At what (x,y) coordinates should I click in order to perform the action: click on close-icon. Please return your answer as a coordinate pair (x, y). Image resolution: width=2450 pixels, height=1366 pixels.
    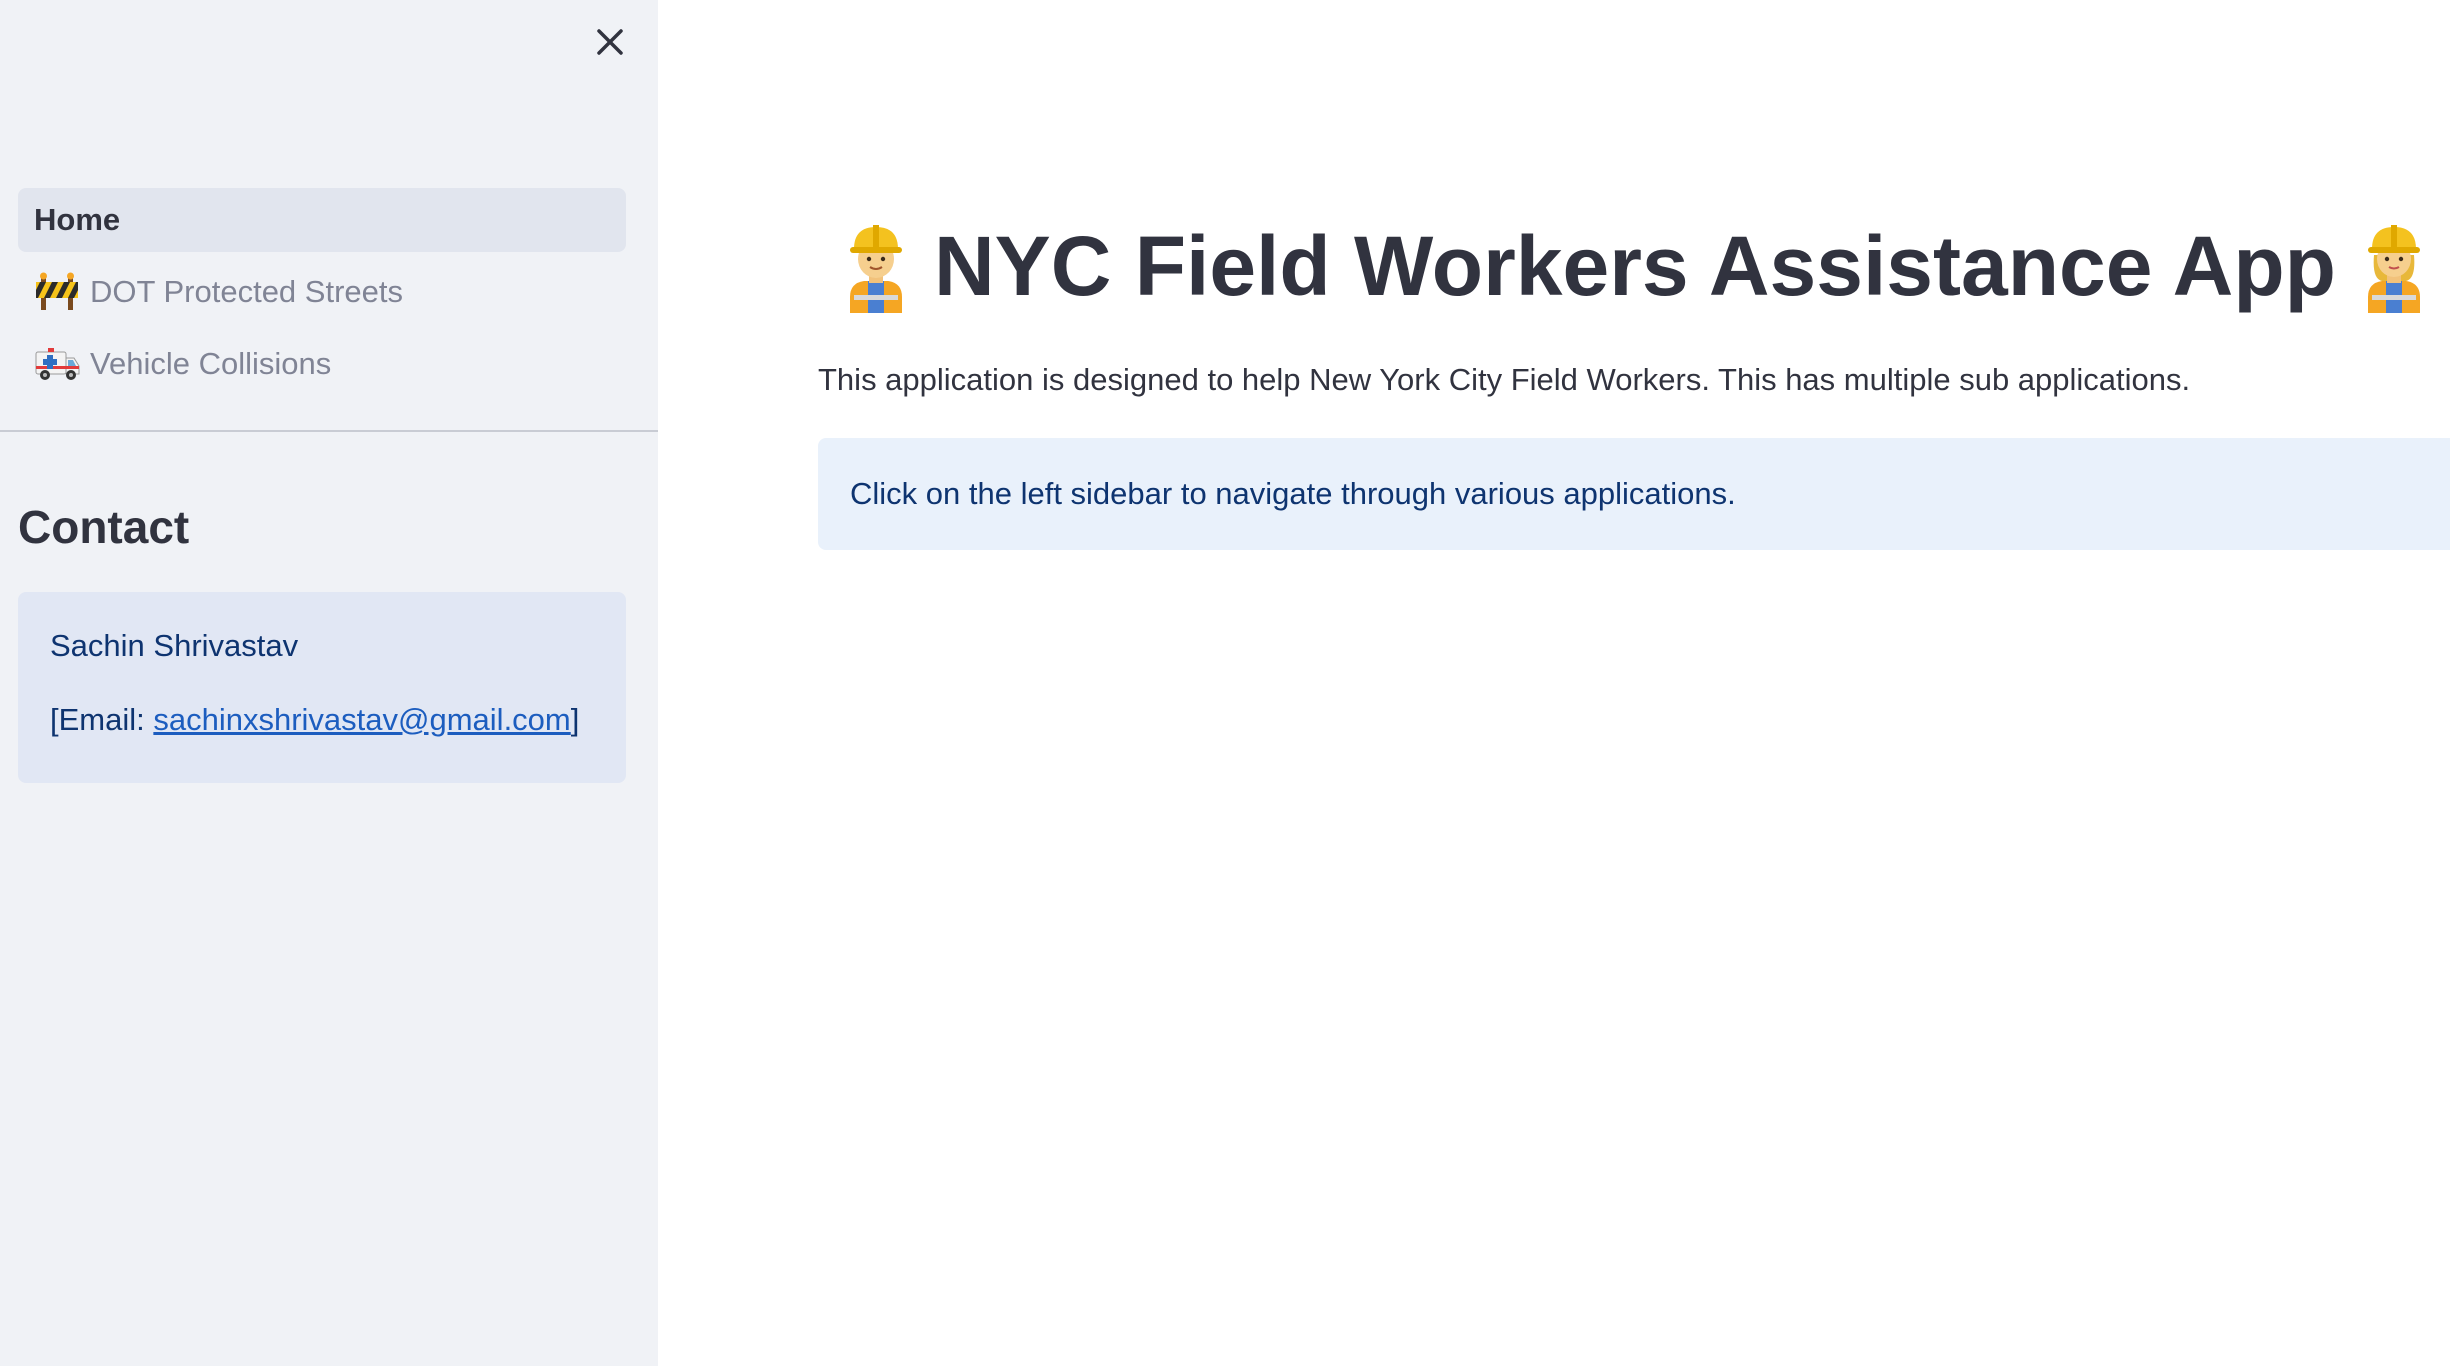
    Looking at the image, I should click on (610, 42).